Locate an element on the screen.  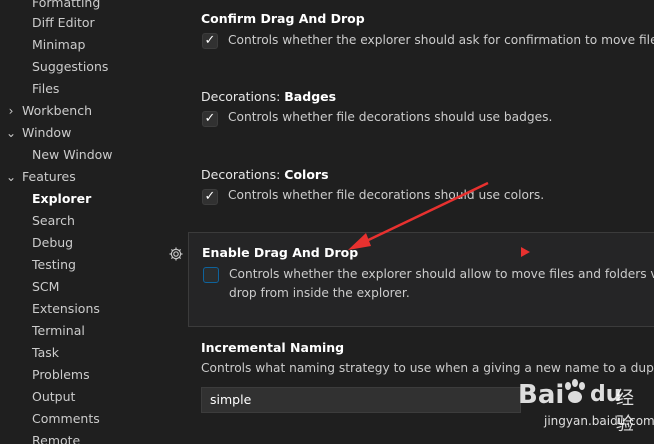
tree-item-features: Features is located at coordinates (49, 177).